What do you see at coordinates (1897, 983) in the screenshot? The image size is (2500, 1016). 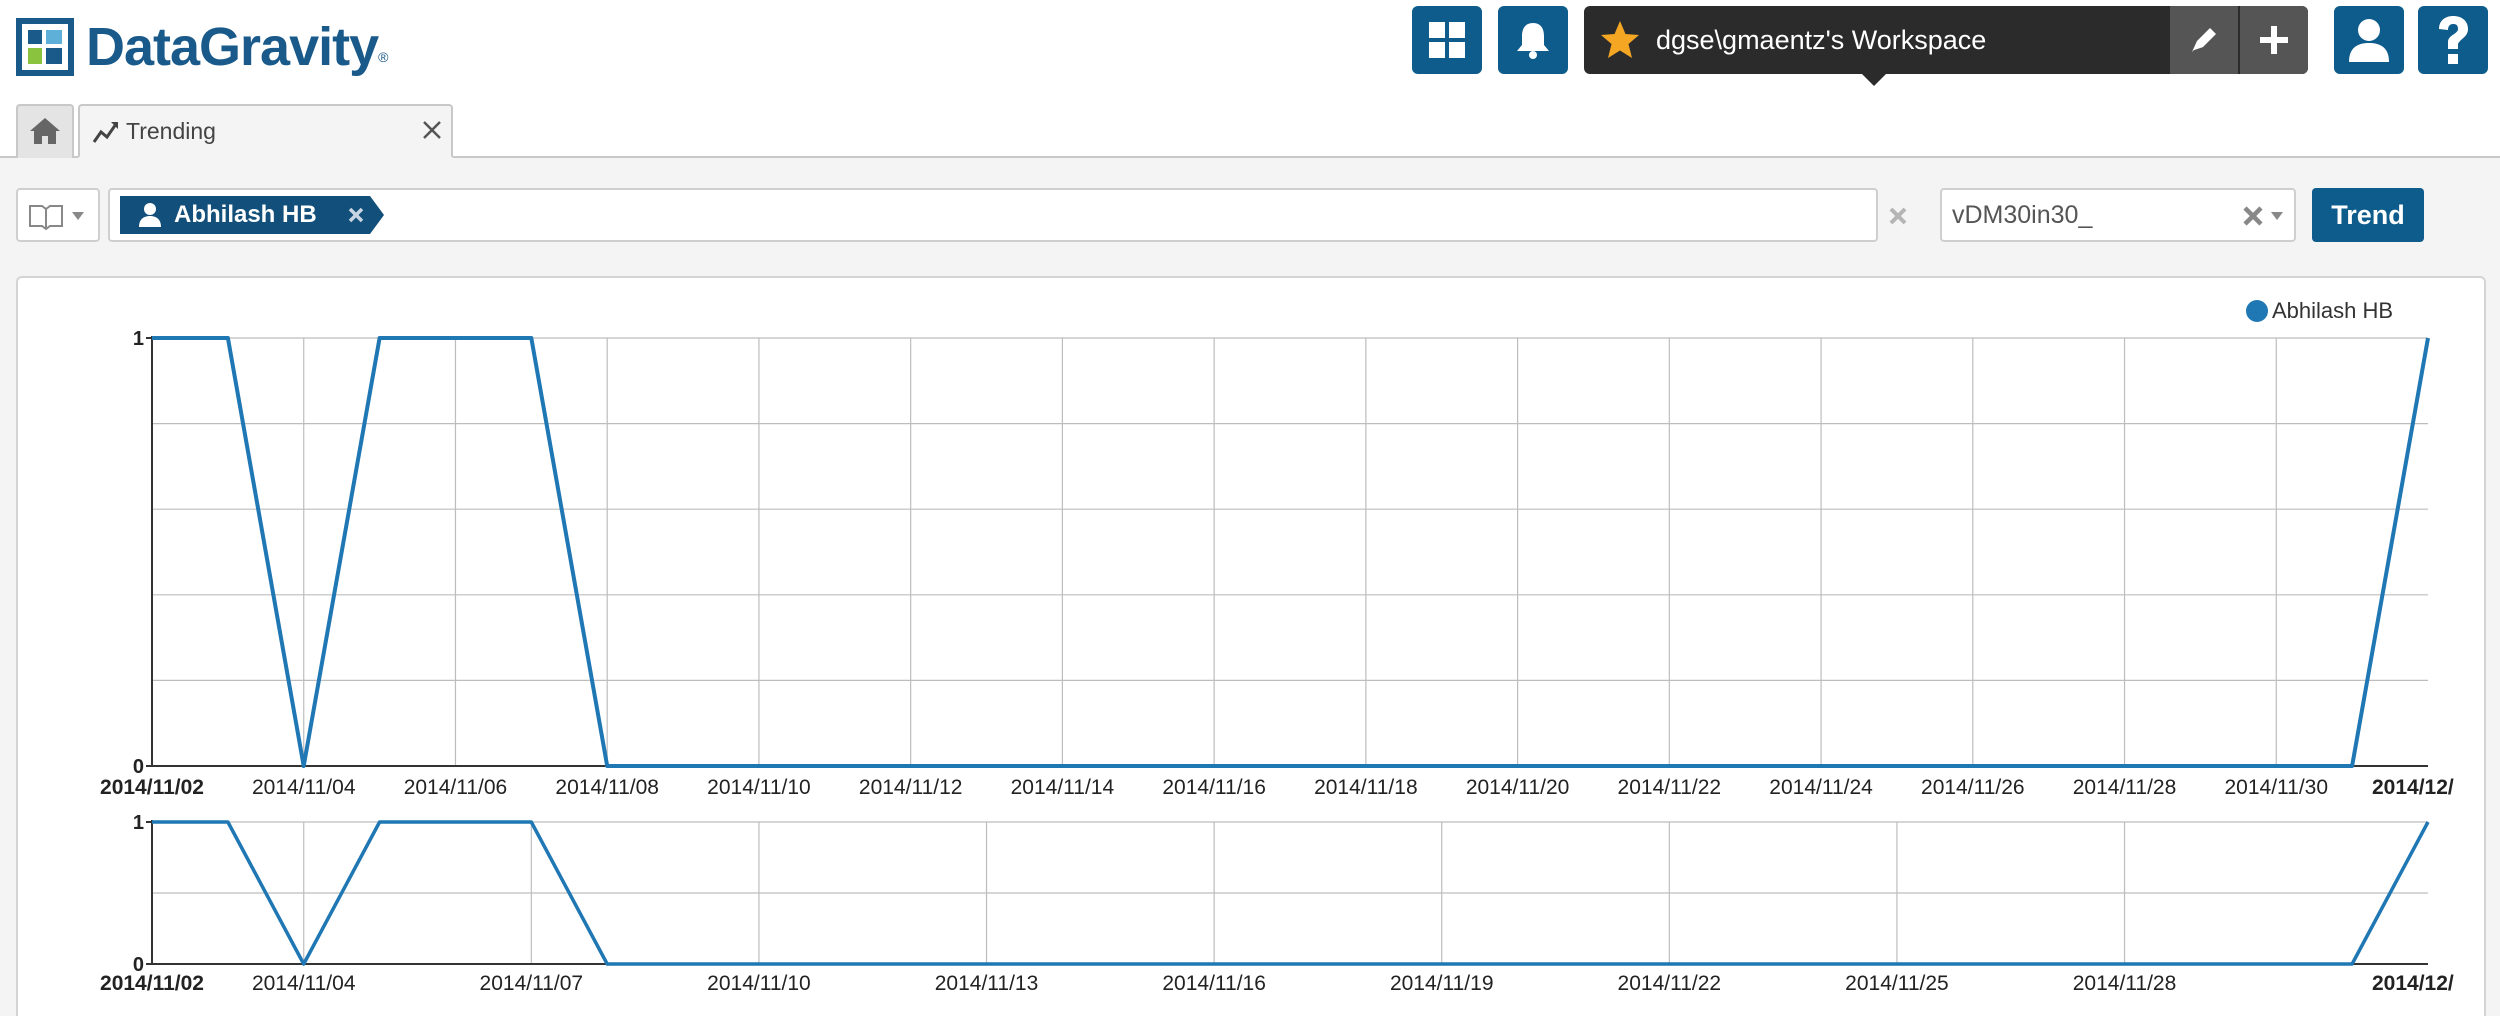 I see `x-tick-label: 2014/11/25` at bounding box center [1897, 983].